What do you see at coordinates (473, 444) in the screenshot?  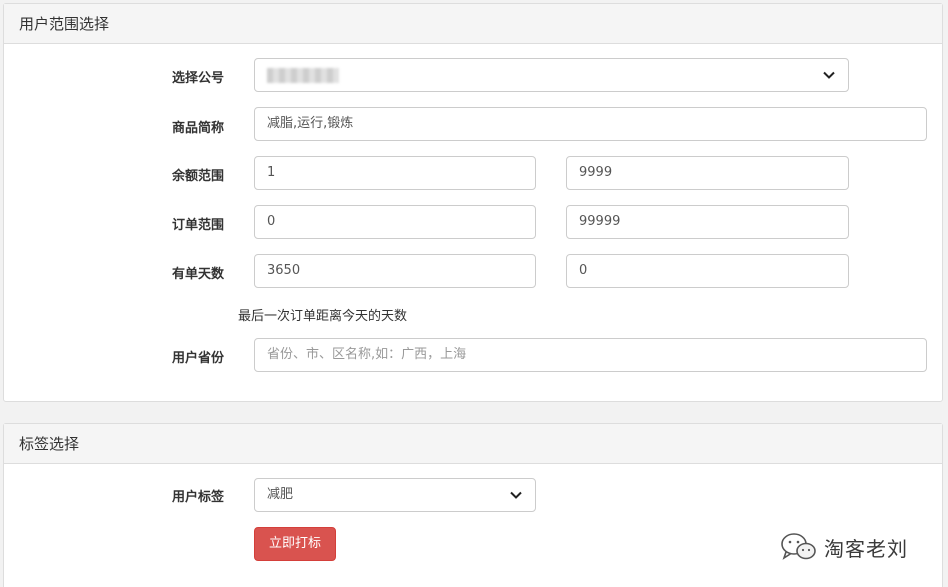 I see `tag-panel-title: 标签选择` at bounding box center [473, 444].